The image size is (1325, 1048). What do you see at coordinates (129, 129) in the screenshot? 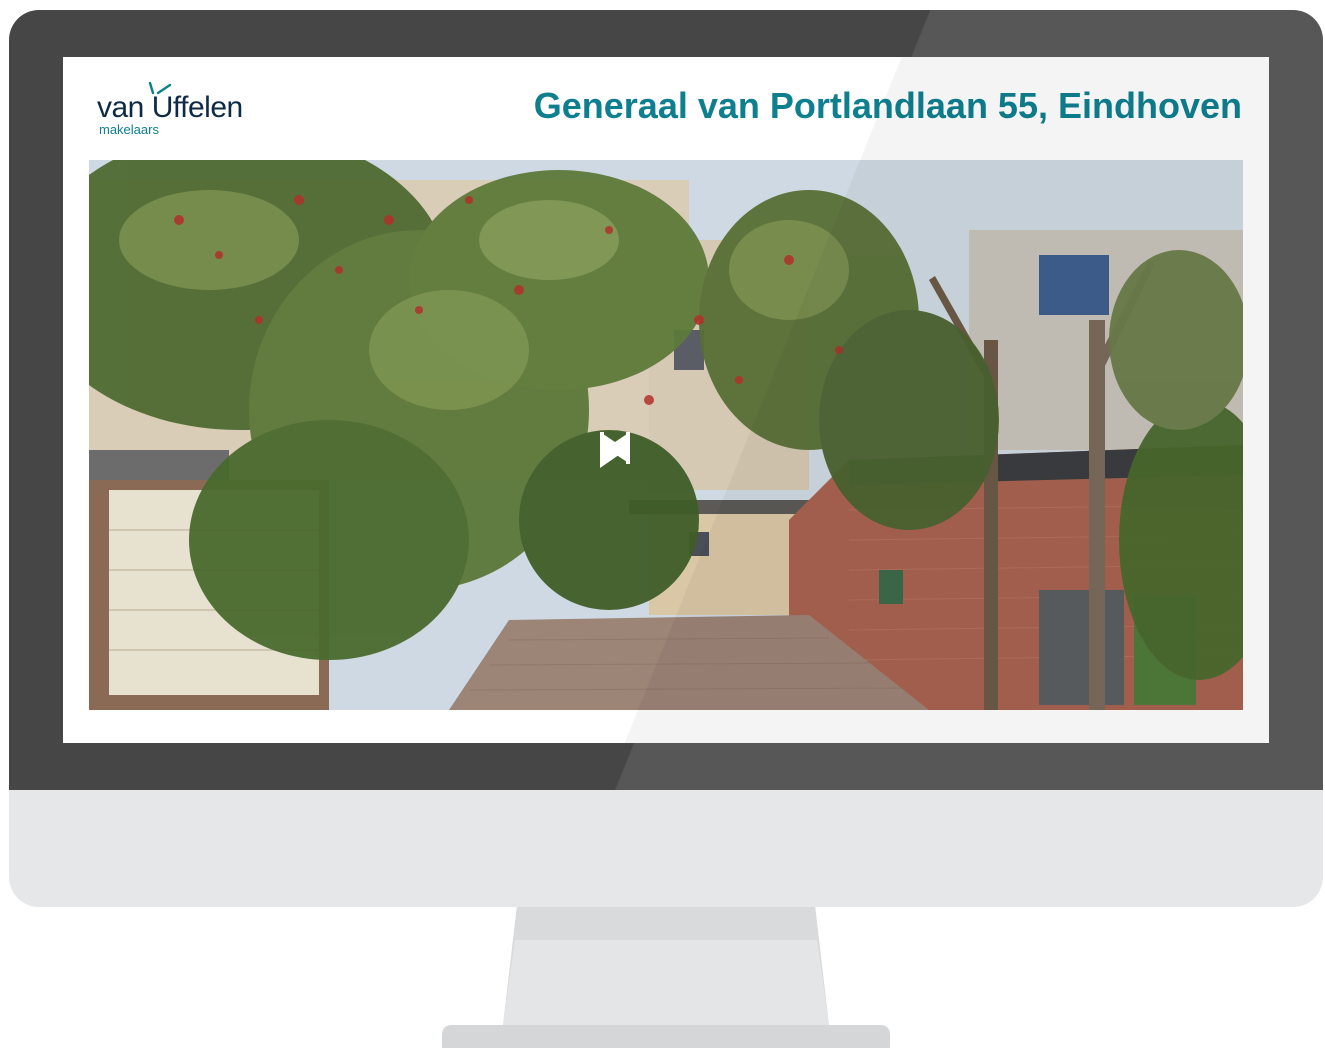
I see `logo-tagline: makelaars` at bounding box center [129, 129].